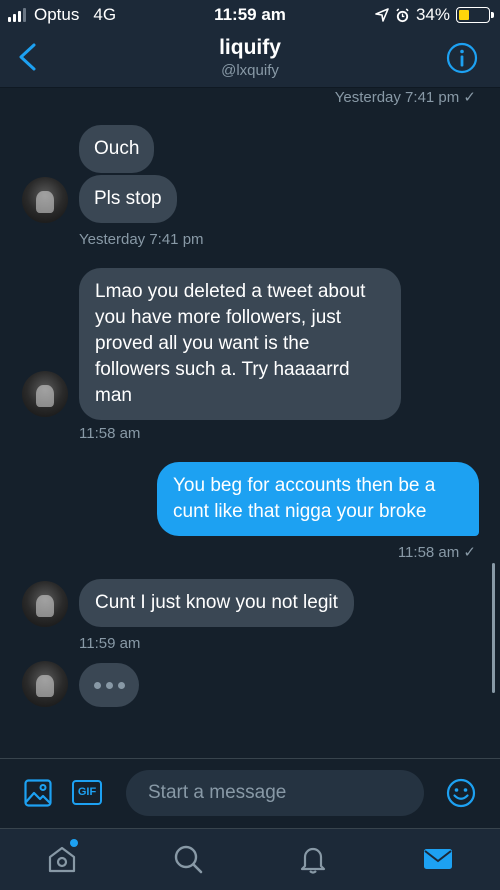 This screenshot has width=500, height=890. I want to click on emoji-icon, so click(461, 793).